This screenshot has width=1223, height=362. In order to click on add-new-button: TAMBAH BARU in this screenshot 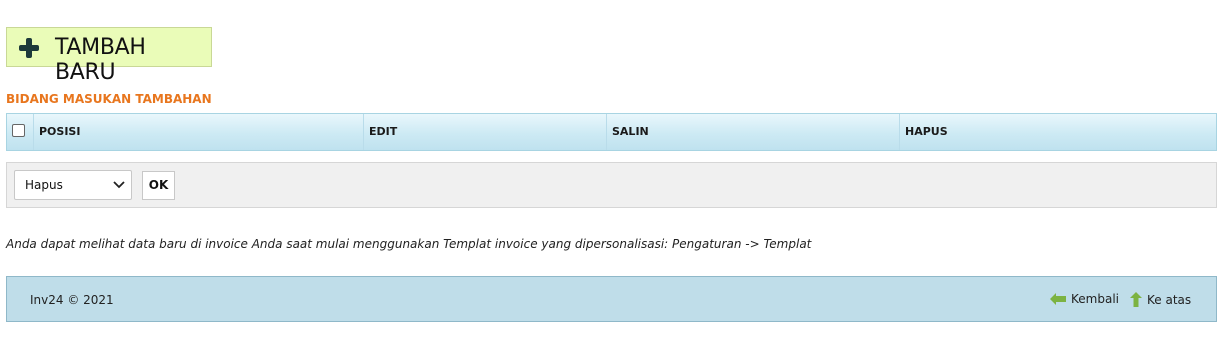, I will do `click(109, 56)`.